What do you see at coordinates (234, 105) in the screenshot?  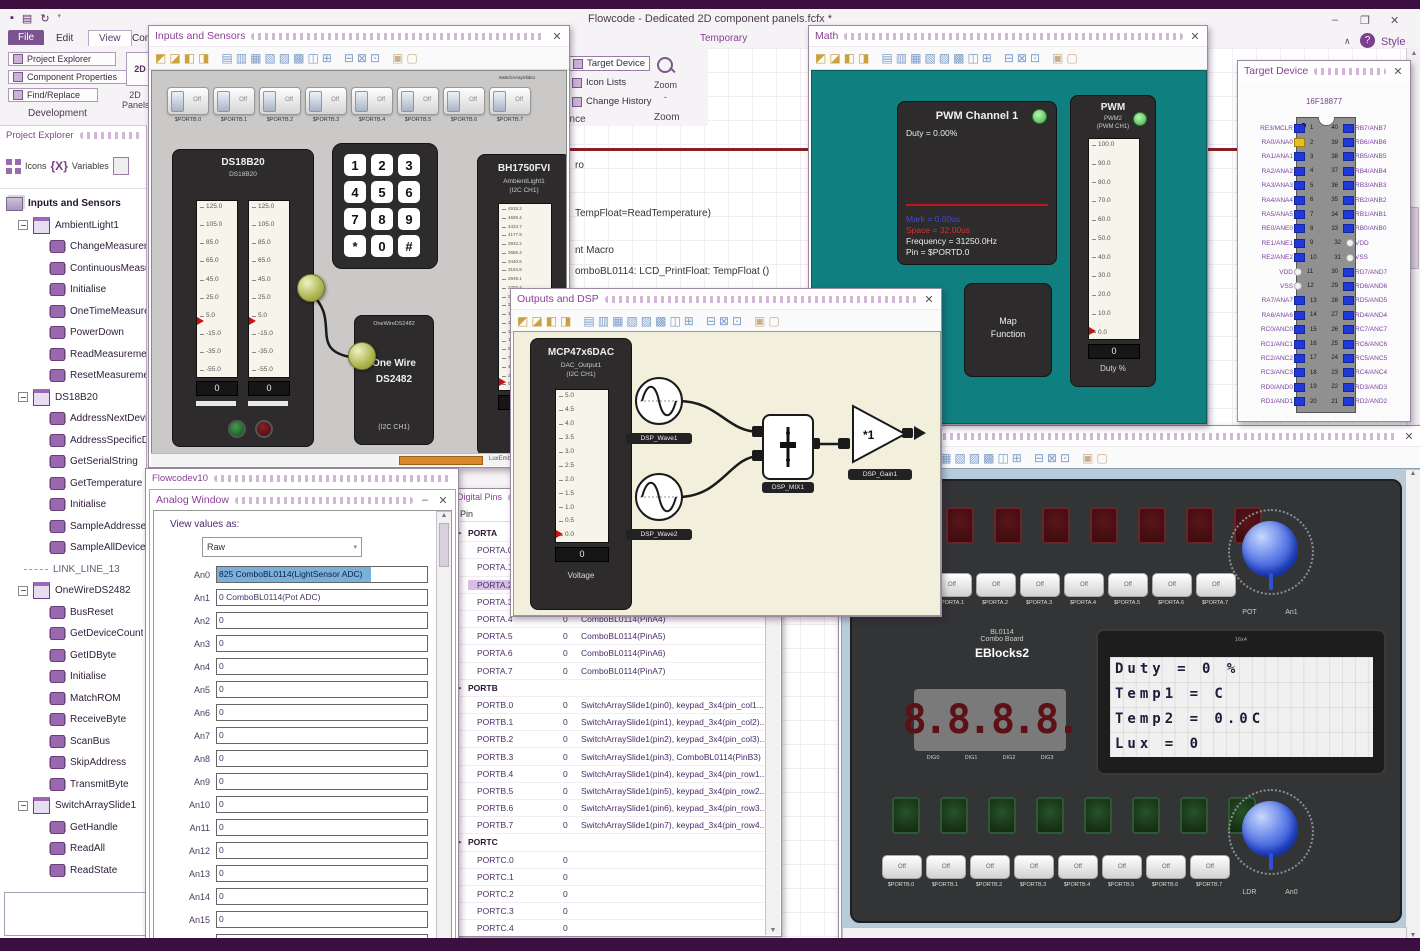 I see `slide-switch: Off $PORTB.1` at bounding box center [234, 105].